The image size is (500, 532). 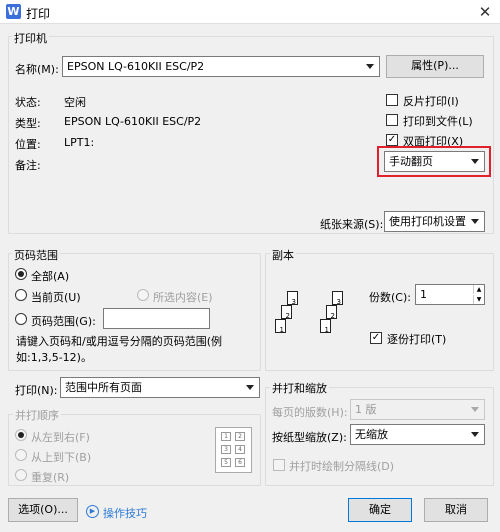 What do you see at coordinates (392, 100) in the screenshot?
I see `reverse-print-checkbox` at bounding box center [392, 100].